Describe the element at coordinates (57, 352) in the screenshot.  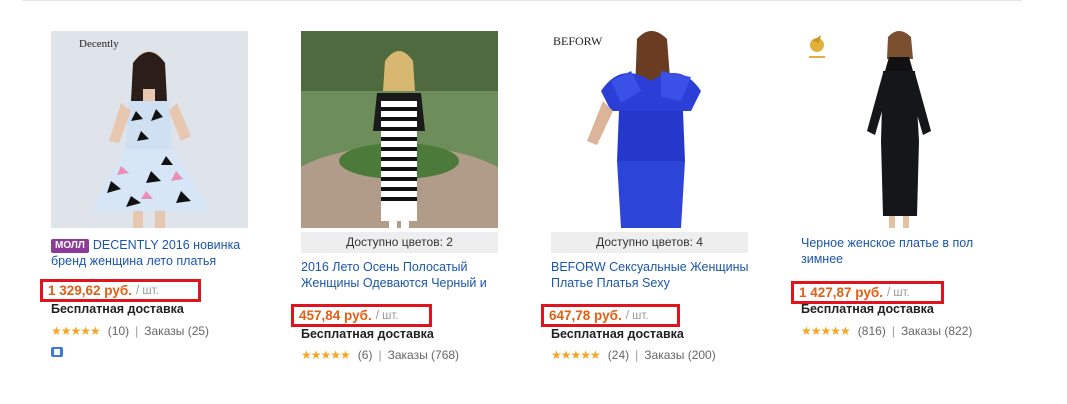
I see `mobile-icon` at that location.